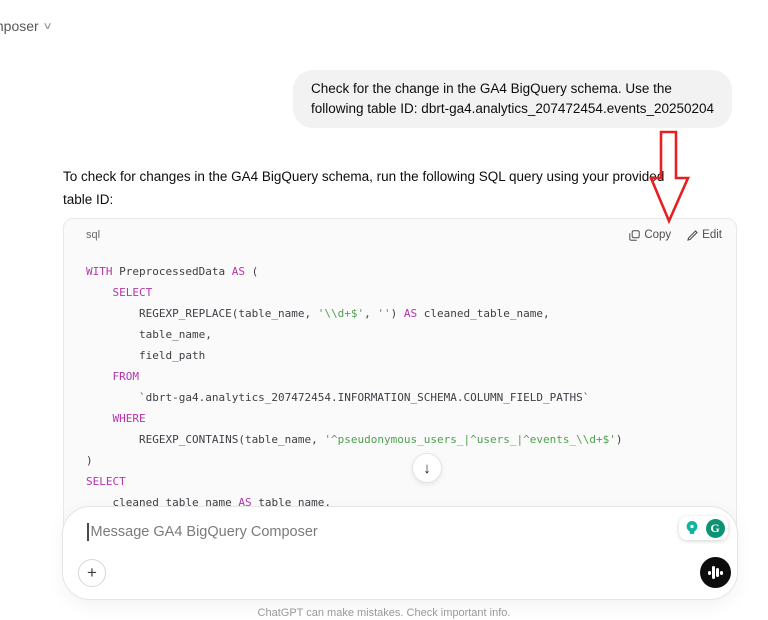 Image resolution: width=768 pixels, height=620 pixels. Describe the element at coordinates (703, 528) in the screenshot. I see `extensions-pill: G` at that location.